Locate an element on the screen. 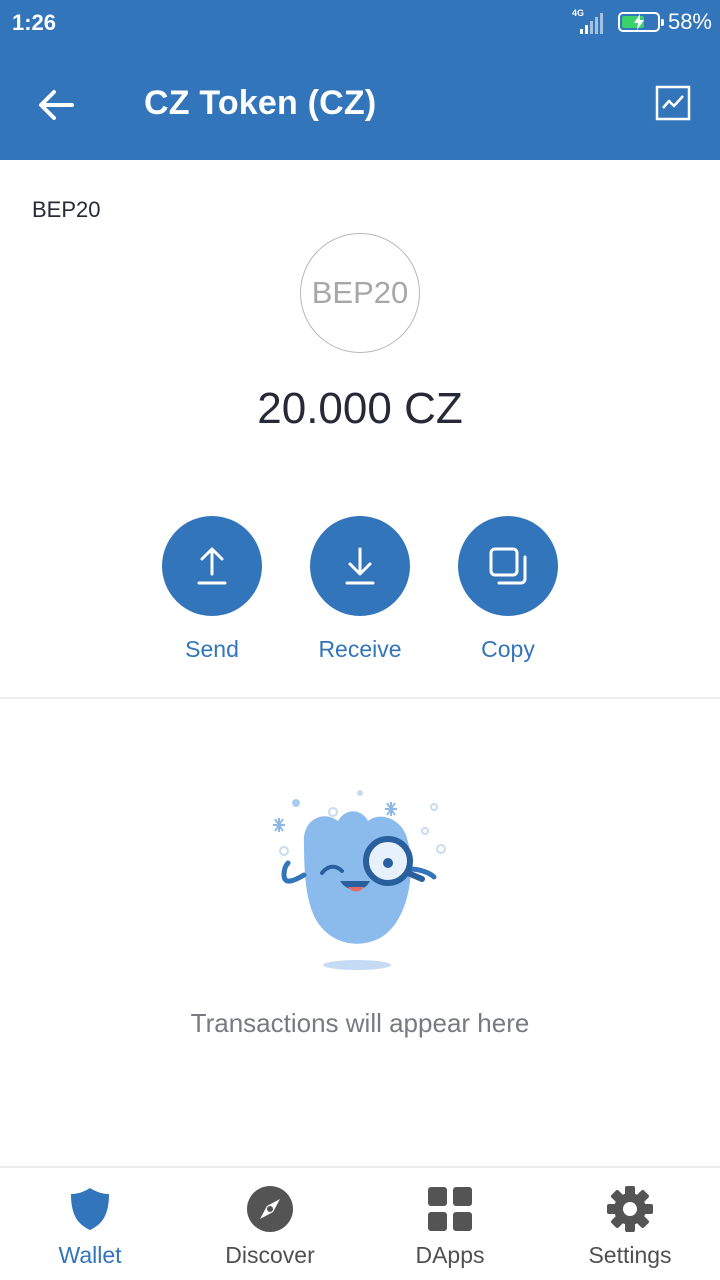 The image size is (720, 1280). token-logo-text: BEP20 is located at coordinates (360, 292).